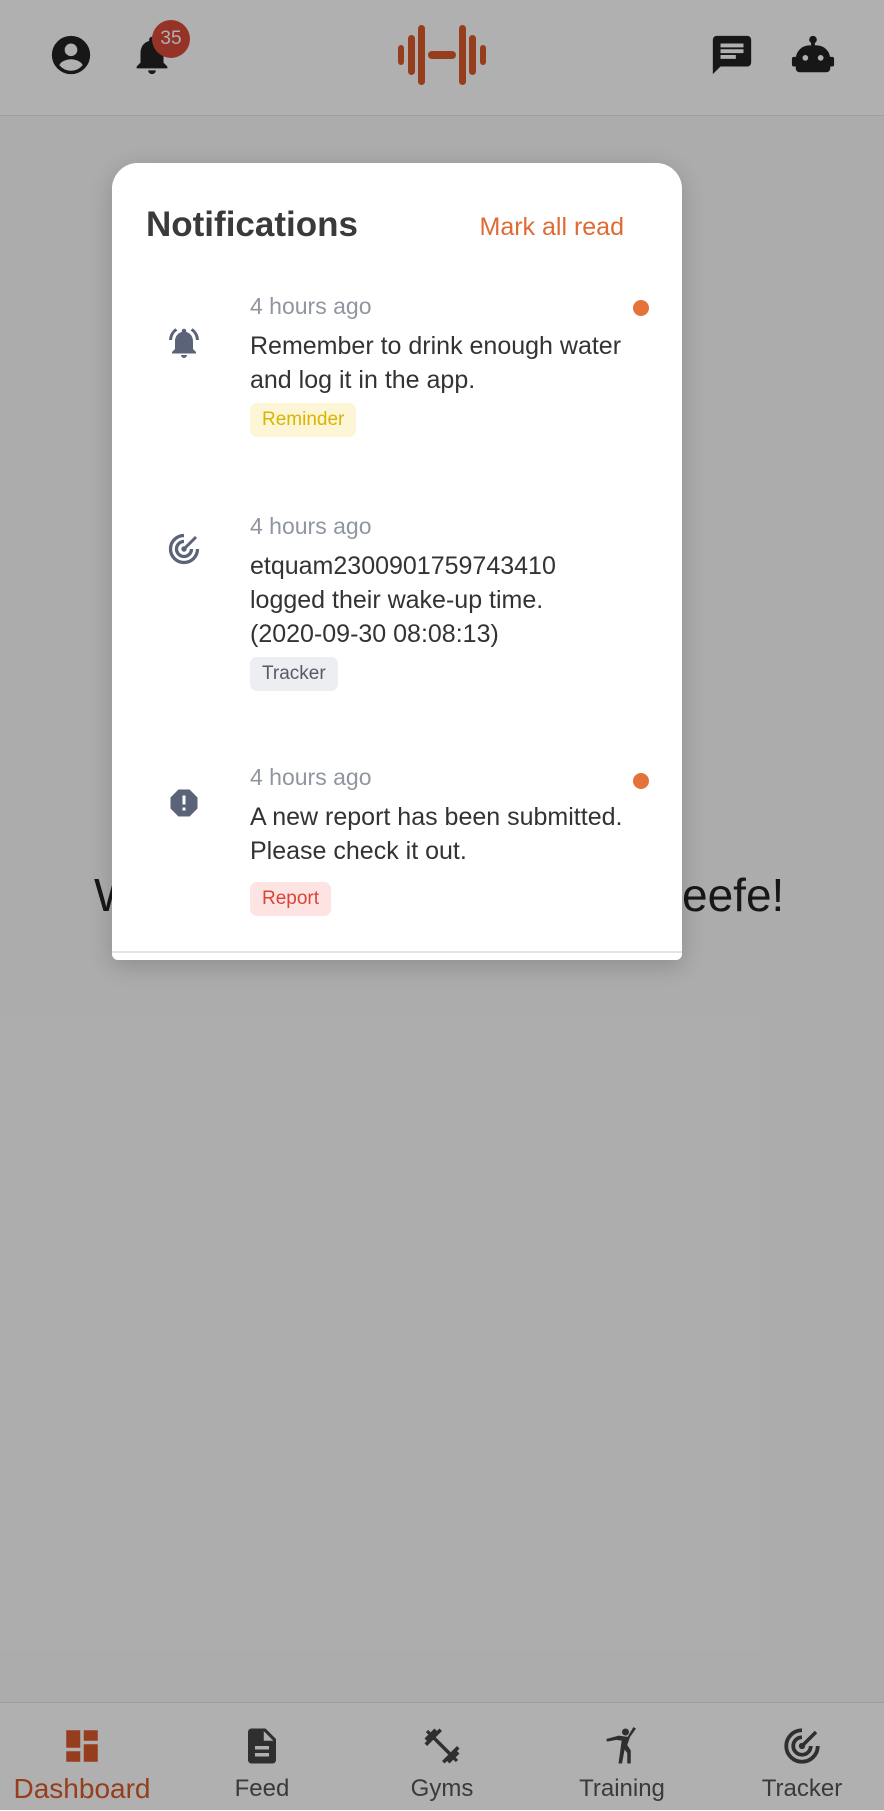 The image size is (884, 1811). Describe the element at coordinates (552, 227) in the screenshot. I see `mark-all-read-button: Mark all read` at that location.